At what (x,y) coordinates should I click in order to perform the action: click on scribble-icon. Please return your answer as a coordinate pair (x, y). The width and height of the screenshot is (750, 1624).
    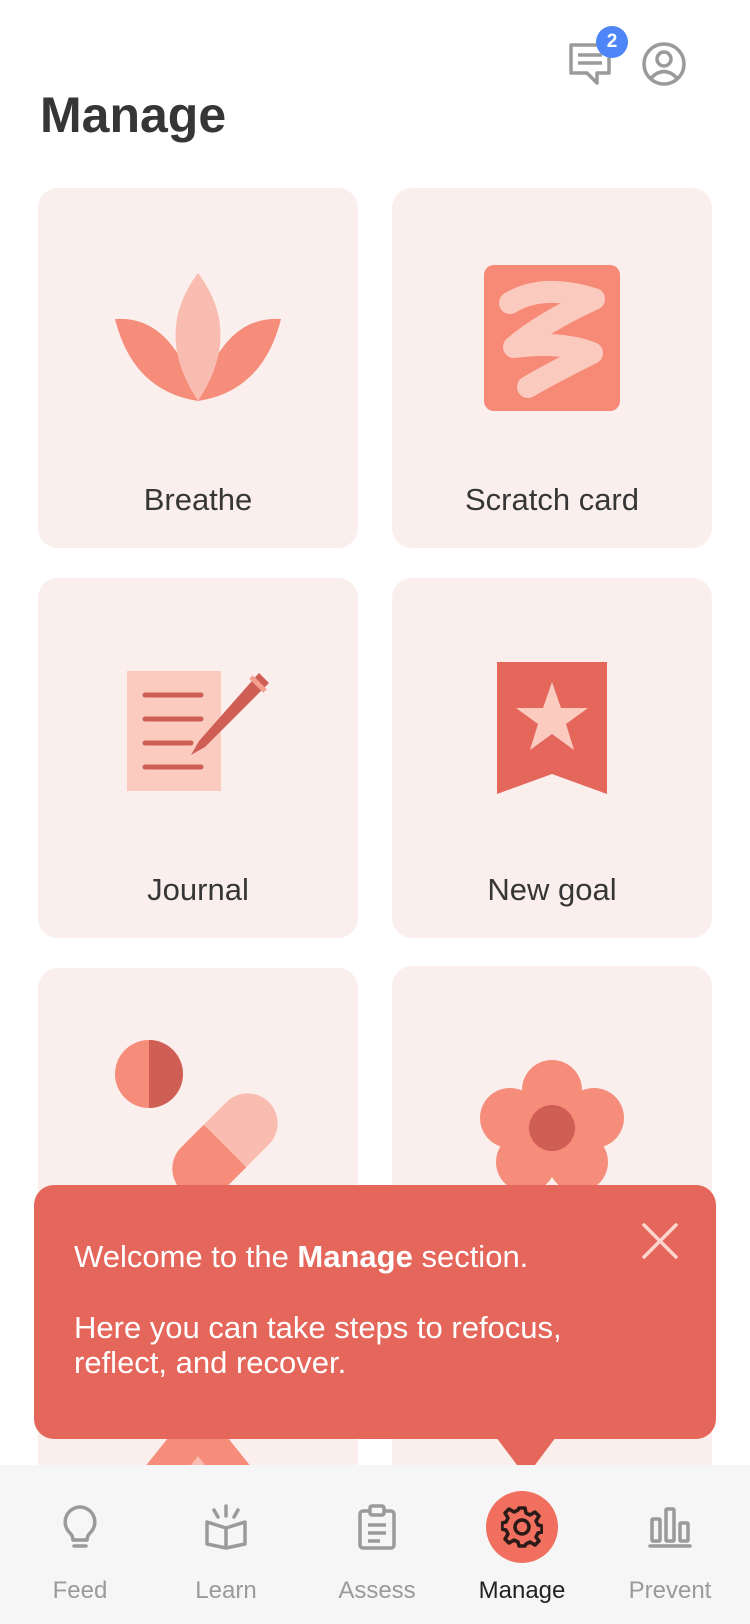
    Looking at the image, I should click on (552, 338).